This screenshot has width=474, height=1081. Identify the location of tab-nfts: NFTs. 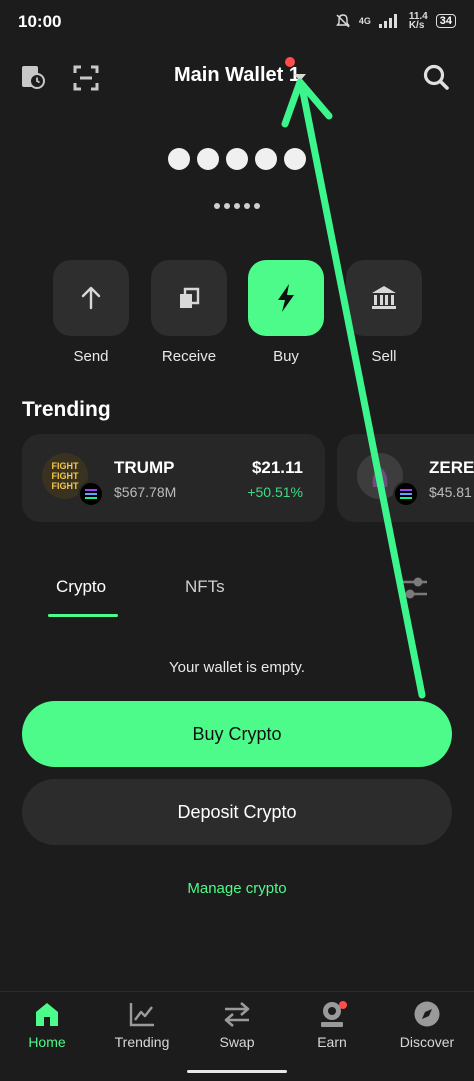
(205, 587).